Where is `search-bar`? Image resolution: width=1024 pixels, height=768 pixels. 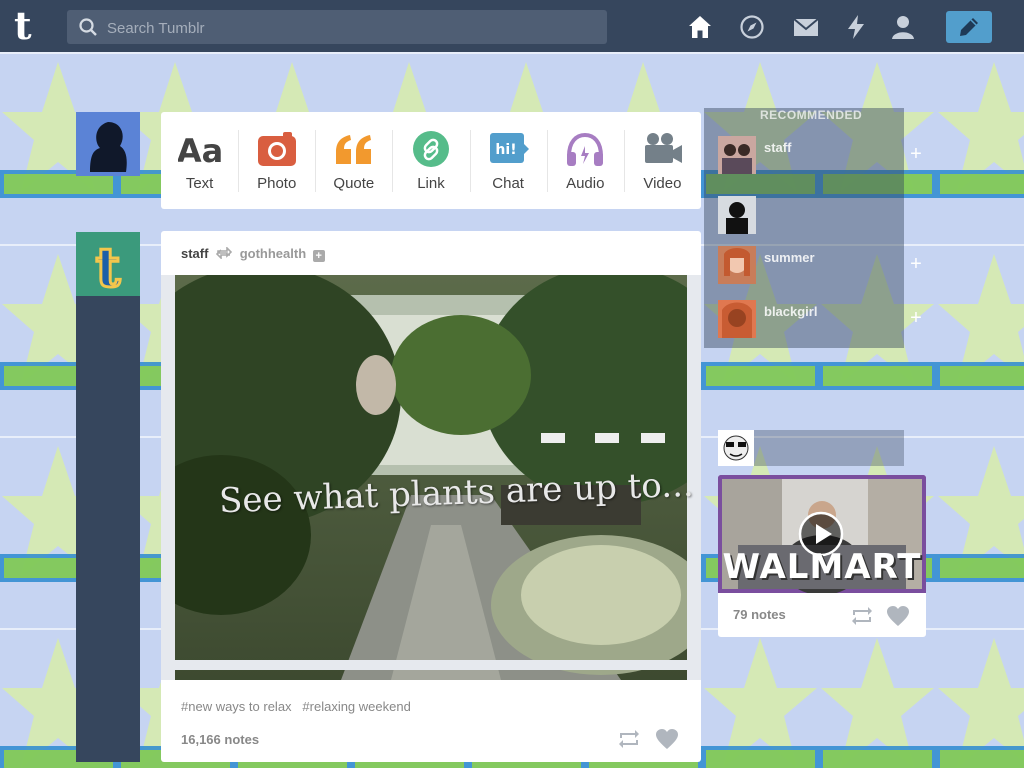
search-bar is located at coordinates (337, 28).